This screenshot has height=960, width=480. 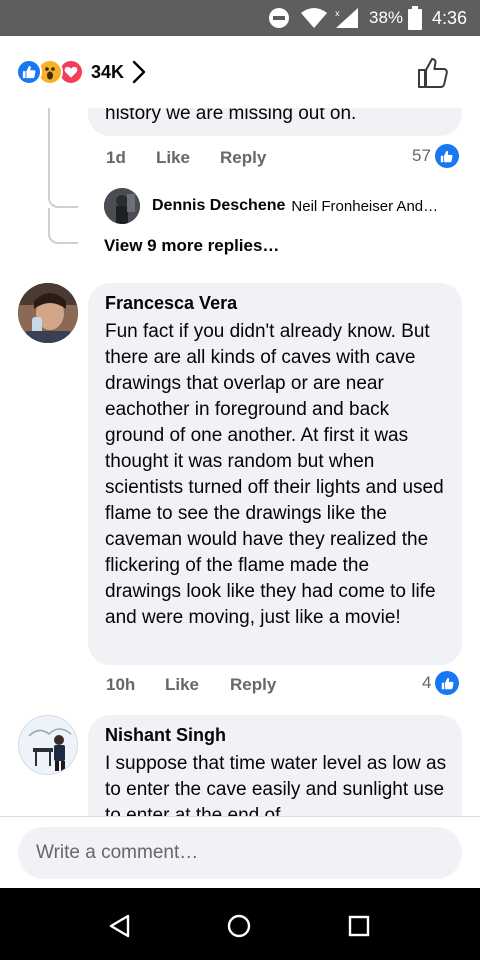 I want to click on like-count-number: 4, so click(x=427, y=682).